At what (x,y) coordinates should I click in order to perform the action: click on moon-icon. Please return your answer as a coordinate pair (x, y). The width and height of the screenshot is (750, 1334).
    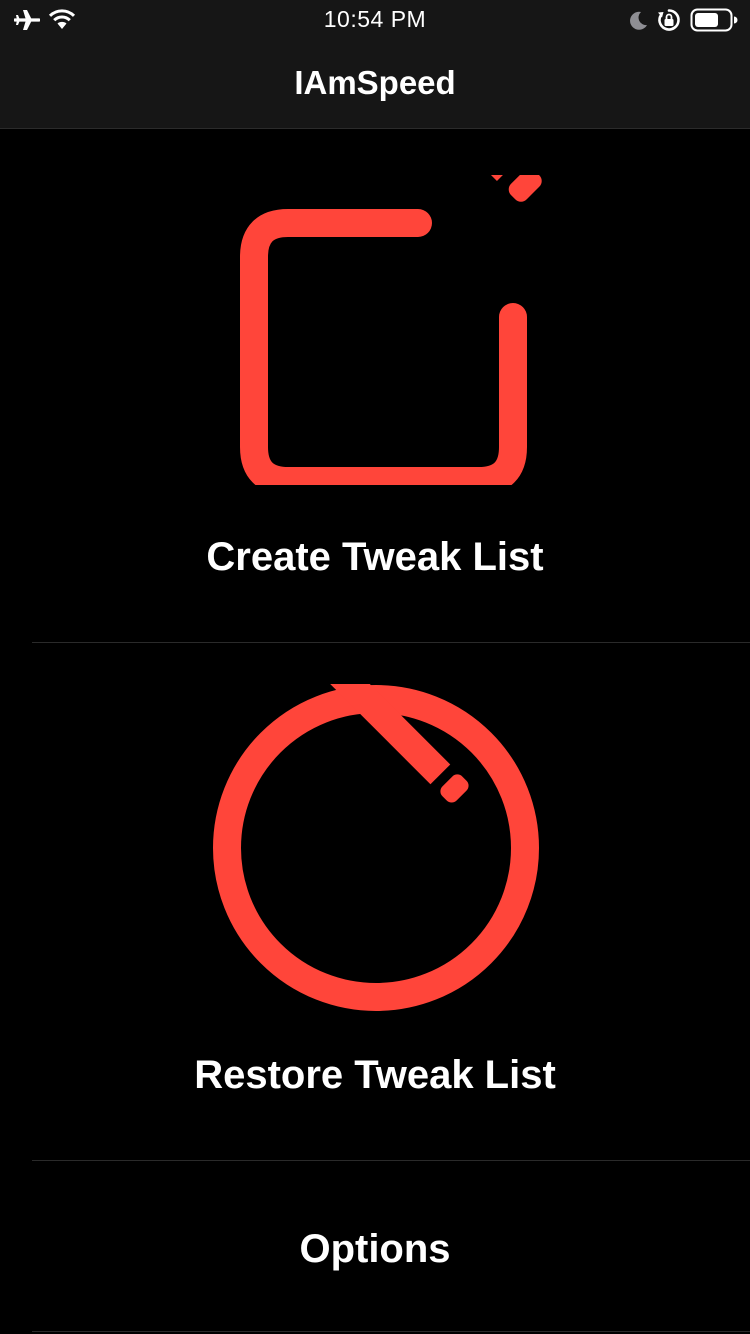
    Looking at the image, I should click on (638, 20).